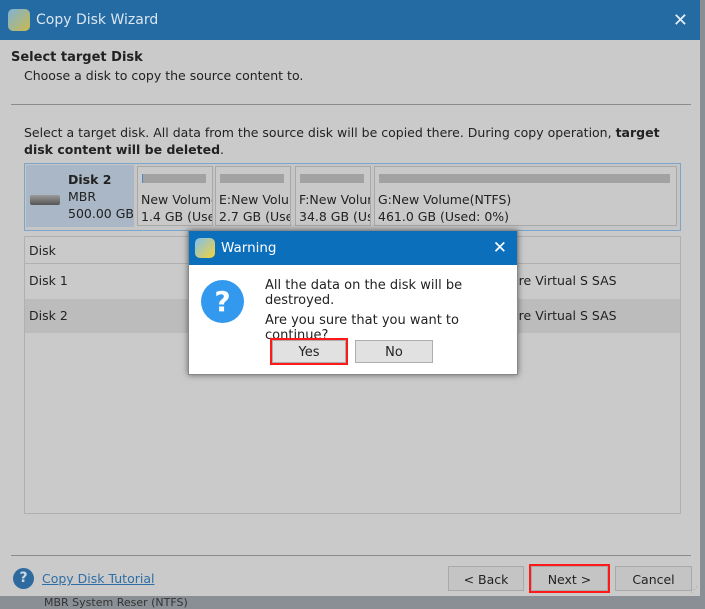  What do you see at coordinates (653, 578) in the screenshot?
I see `cancel-button: Cancel` at bounding box center [653, 578].